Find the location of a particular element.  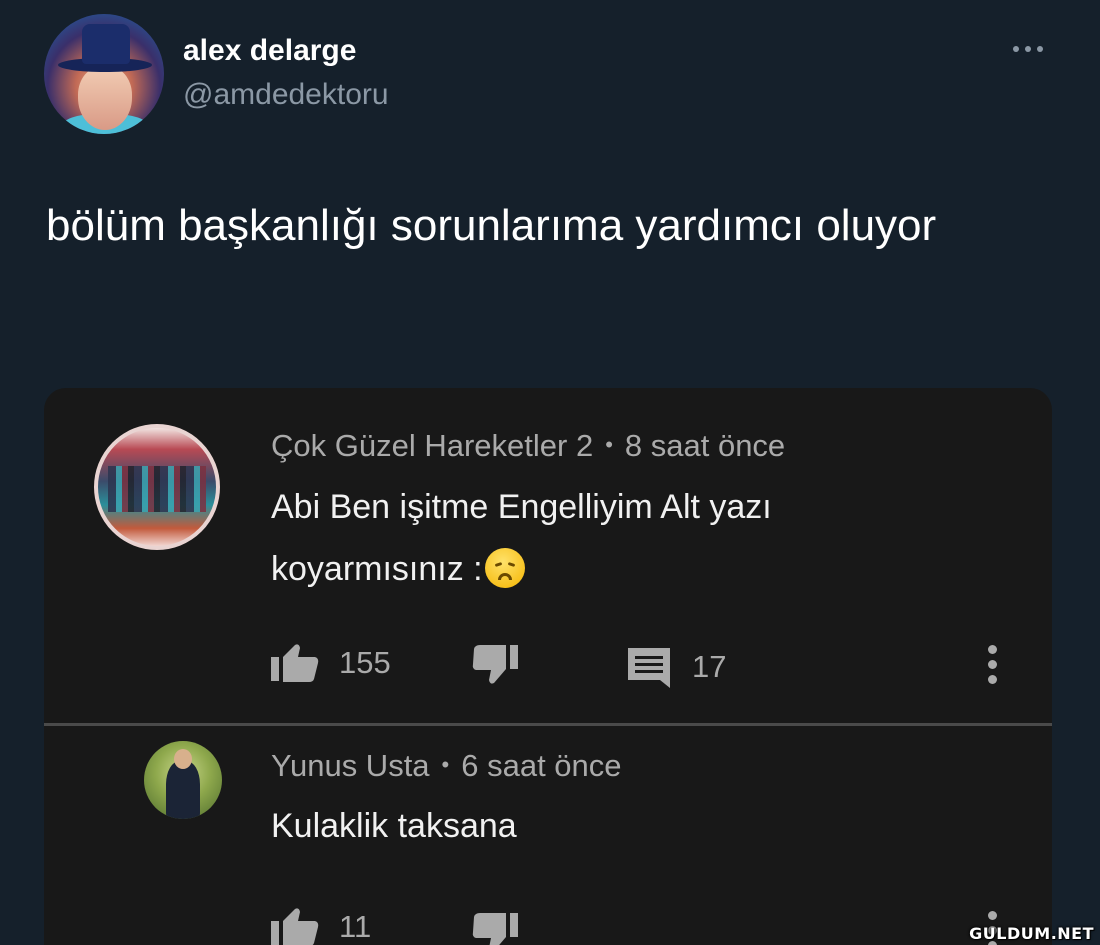

disappointed-face-icon is located at coordinates (504, 568).